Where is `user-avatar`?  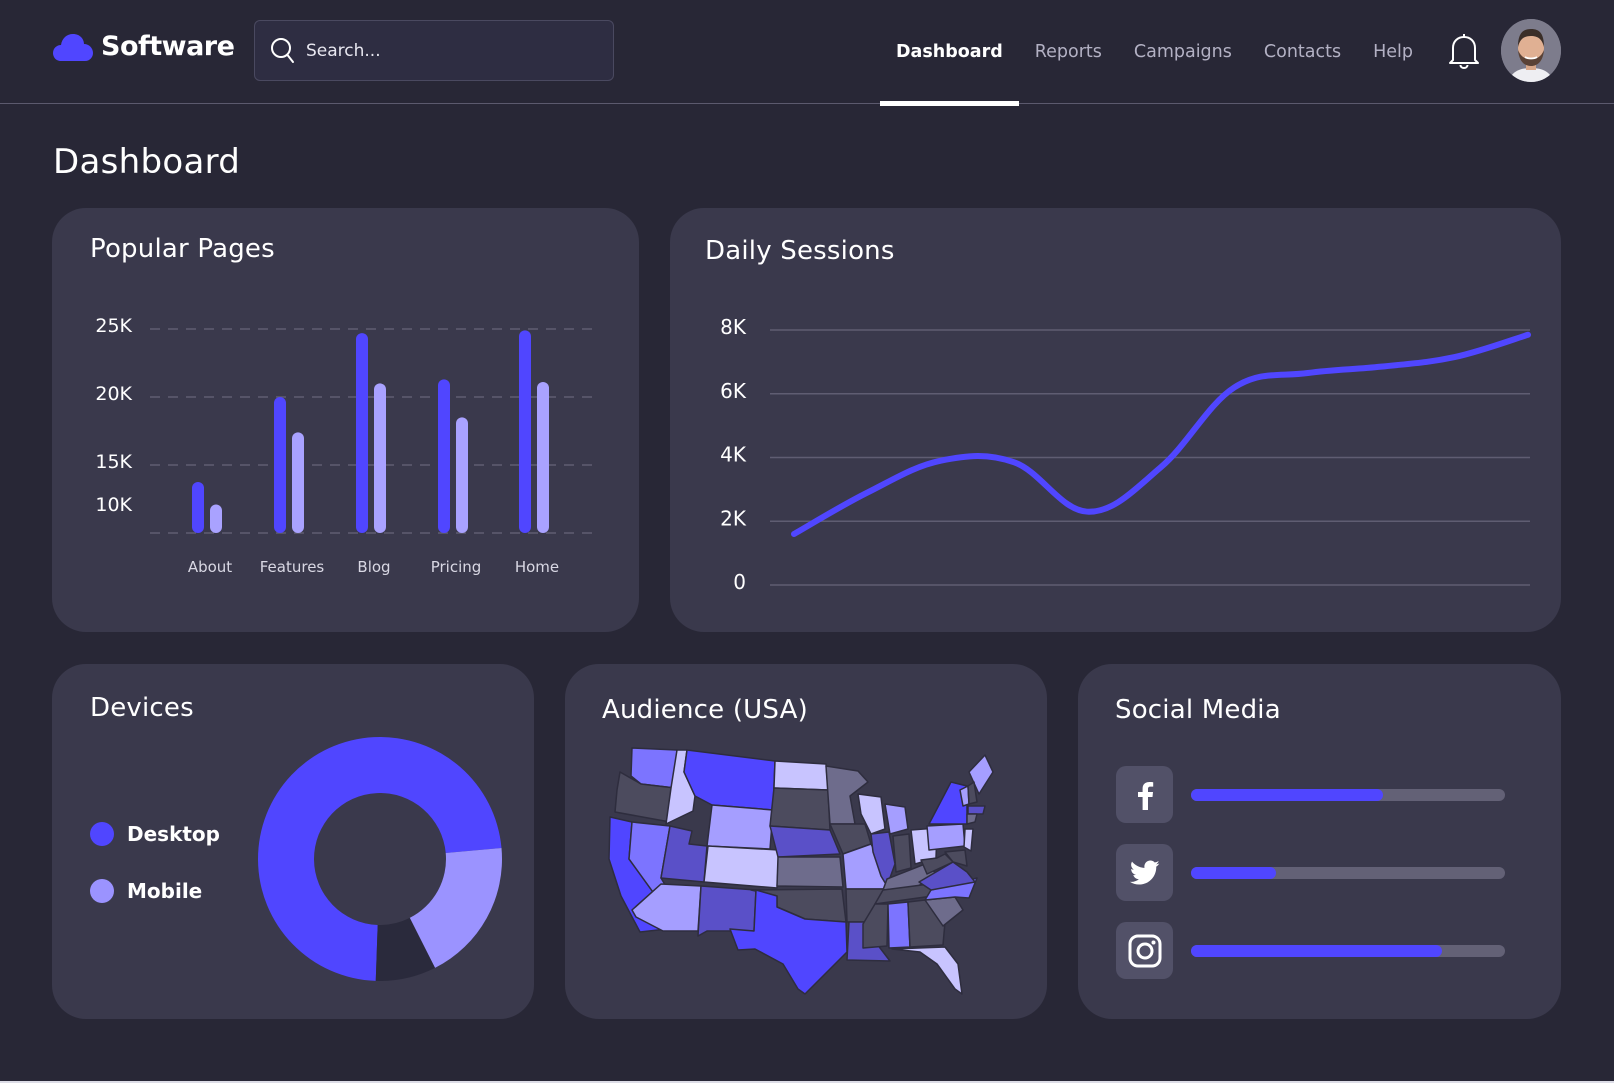
user-avatar is located at coordinates (1531, 50).